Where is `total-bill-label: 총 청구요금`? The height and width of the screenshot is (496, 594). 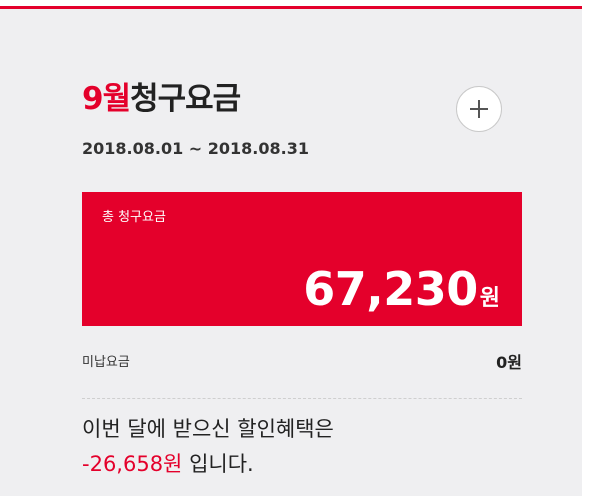
total-bill-label: 총 청구요금 is located at coordinates (134, 217).